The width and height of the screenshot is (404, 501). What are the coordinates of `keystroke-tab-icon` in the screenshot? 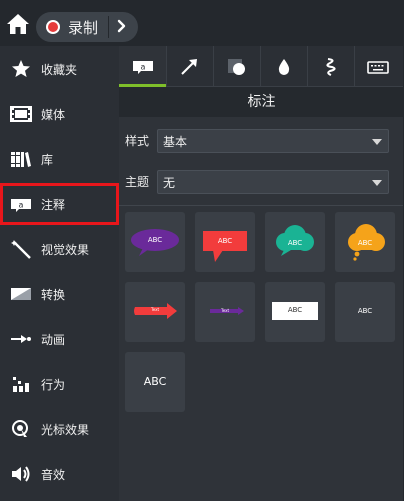 It's located at (378, 67).